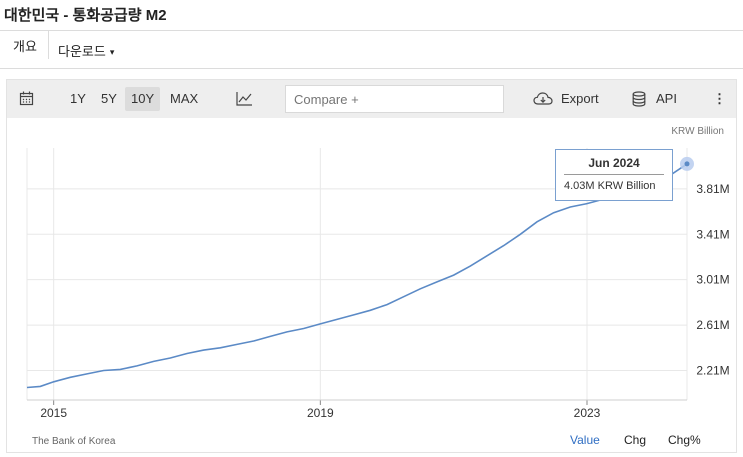  What do you see at coordinates (78, 99) in the screenshot?
I see `range-1y-button: 1Y` at bounding box center [78, 99].